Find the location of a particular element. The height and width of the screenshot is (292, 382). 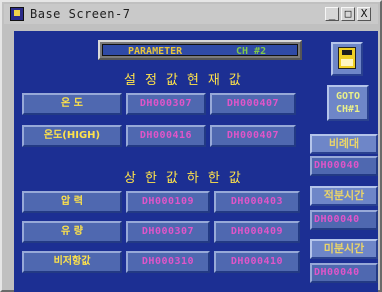

close-button: X is located at coordinates (364, 14).